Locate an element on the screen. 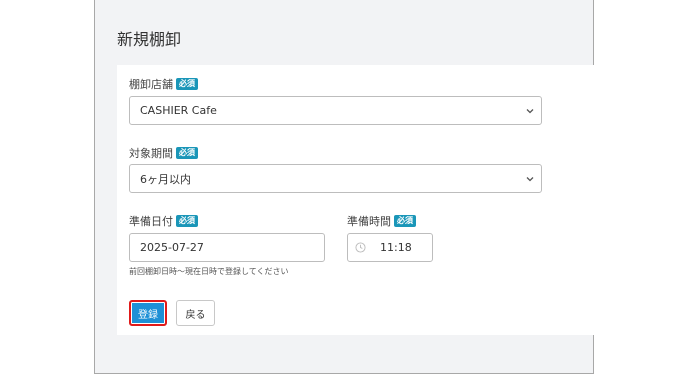 This screenshot has height=375, width=688. prep-date-label-row: 準備日付 必須 is located at coordinates (163, 221).